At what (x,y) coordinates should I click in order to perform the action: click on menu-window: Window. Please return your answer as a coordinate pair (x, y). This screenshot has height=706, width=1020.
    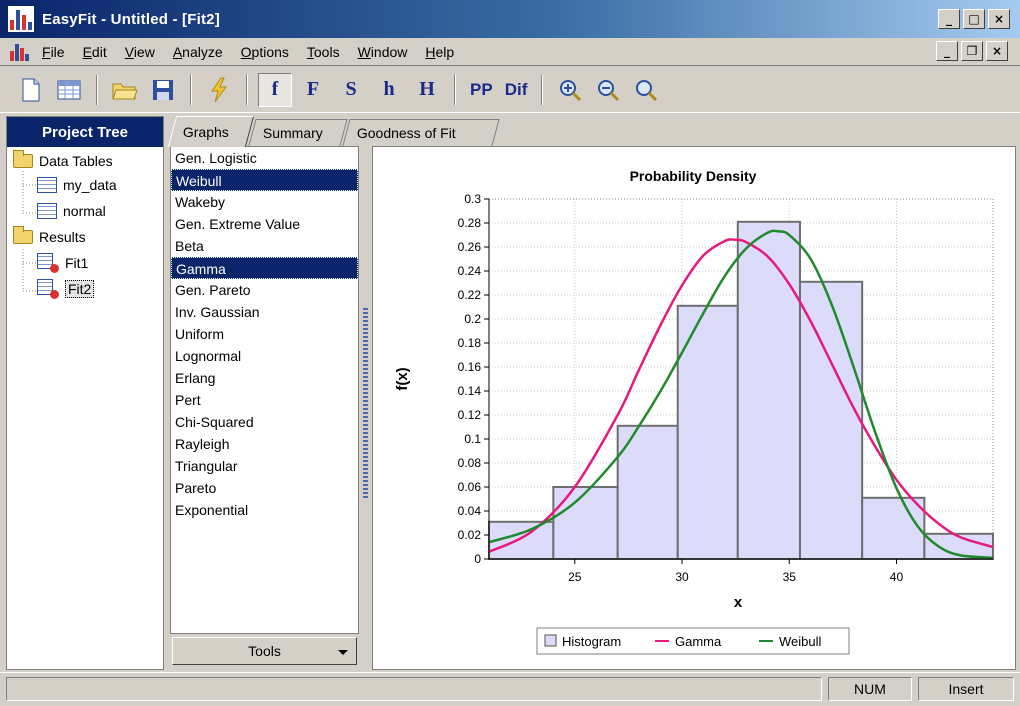
    Looking at the image, I should click on (383, 52).